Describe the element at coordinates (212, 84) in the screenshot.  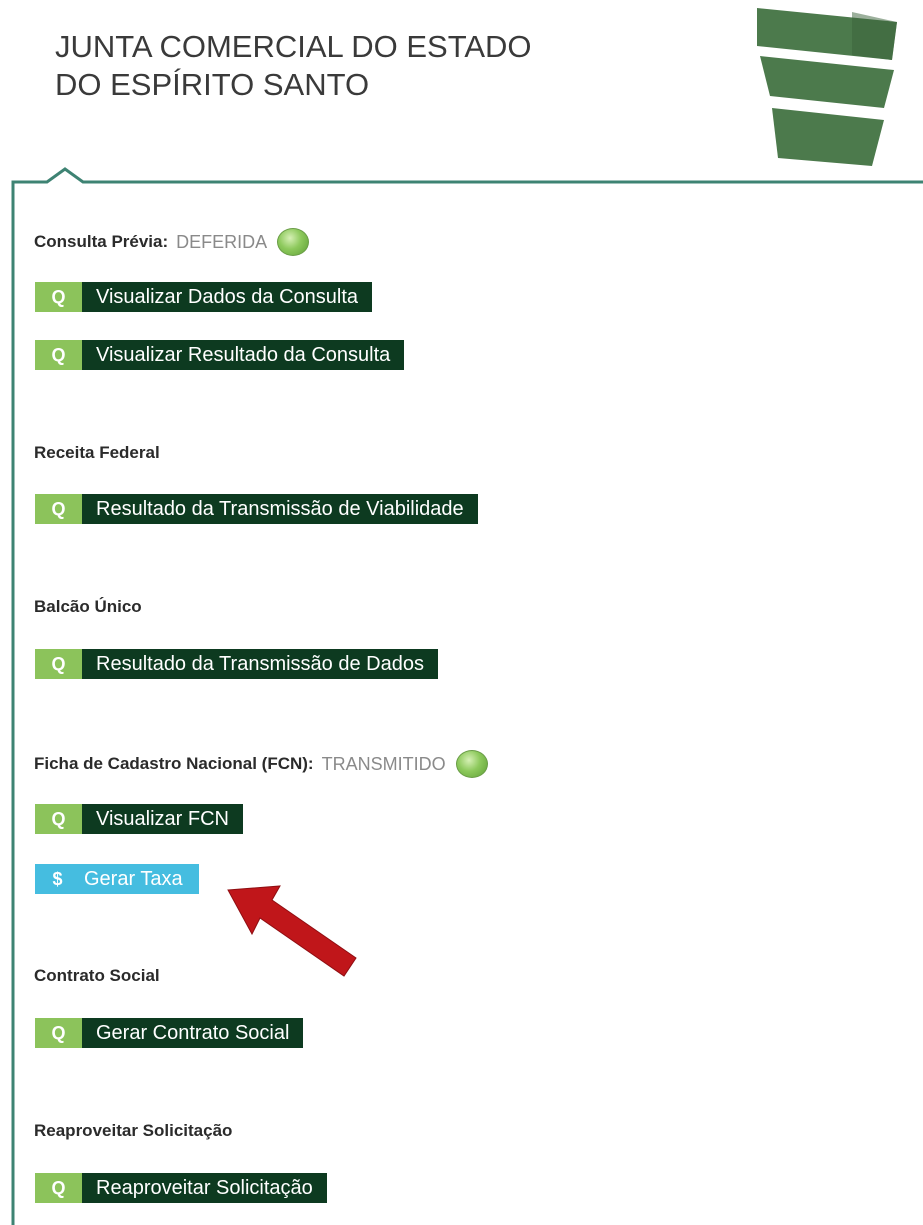
I see `title-line-2: DO ESPÍRITO SANTO` at that location.